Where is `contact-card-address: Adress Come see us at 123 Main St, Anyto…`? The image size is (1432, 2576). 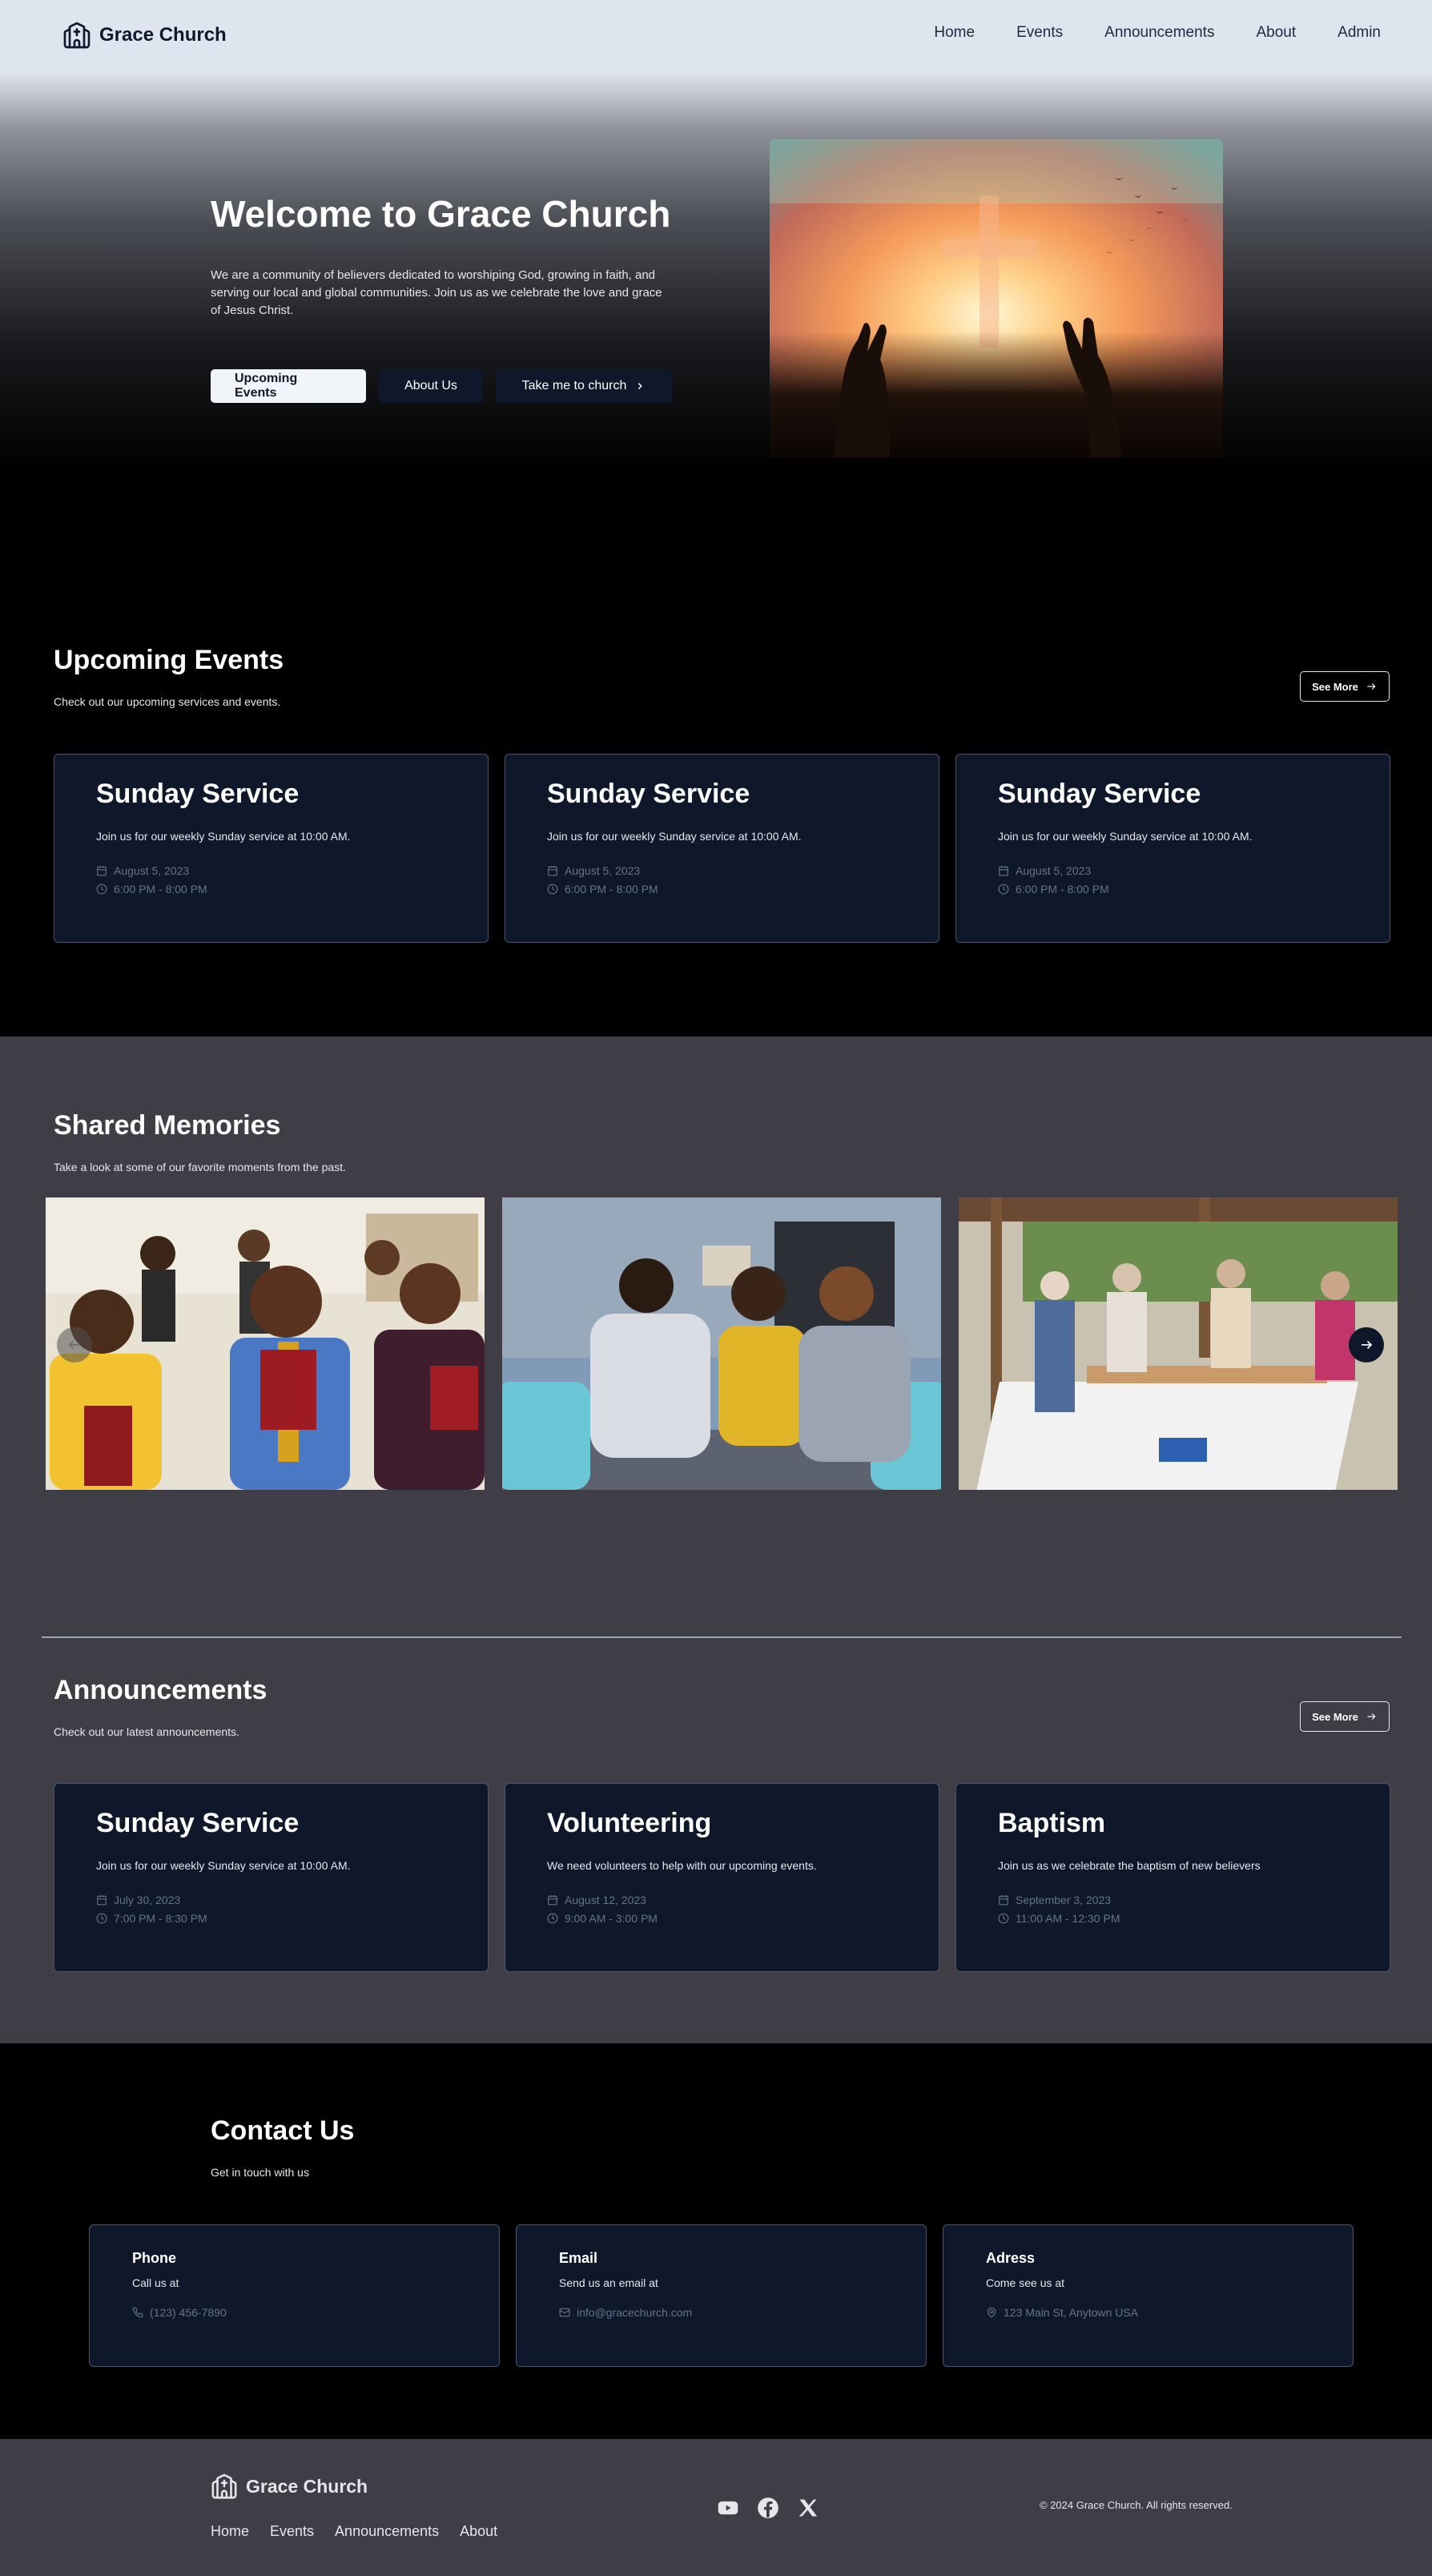 contact-card-address: Adress Come see us at 123 Main St, Anyto… is located at coordinates (1148, 2296).